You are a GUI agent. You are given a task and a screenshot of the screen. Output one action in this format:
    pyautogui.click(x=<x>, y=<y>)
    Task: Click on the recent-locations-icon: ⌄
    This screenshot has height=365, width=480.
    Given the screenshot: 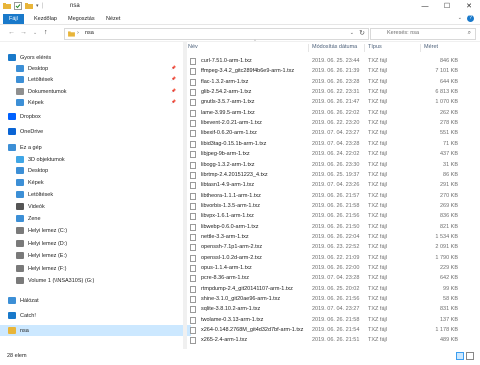 What is the action you would take?
    pyautogui.click(x=35, y=33)
    